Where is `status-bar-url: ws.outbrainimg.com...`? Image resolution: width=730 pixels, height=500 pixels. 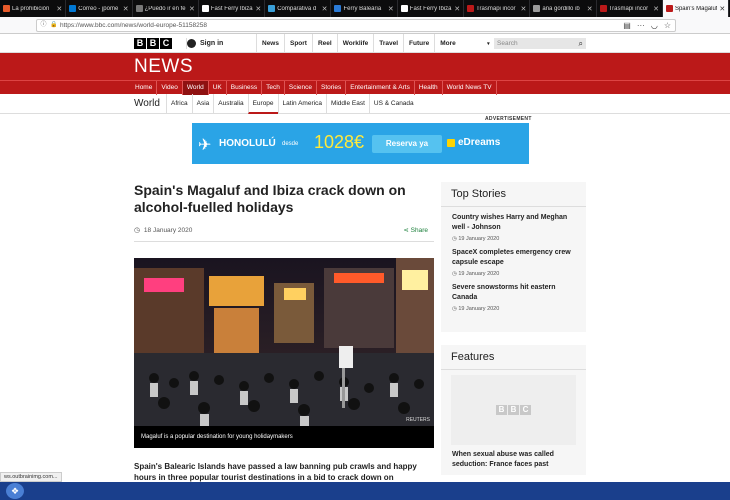 status-bar-url: ws.outbrainimg.com... is located at coordinates (31, 477).